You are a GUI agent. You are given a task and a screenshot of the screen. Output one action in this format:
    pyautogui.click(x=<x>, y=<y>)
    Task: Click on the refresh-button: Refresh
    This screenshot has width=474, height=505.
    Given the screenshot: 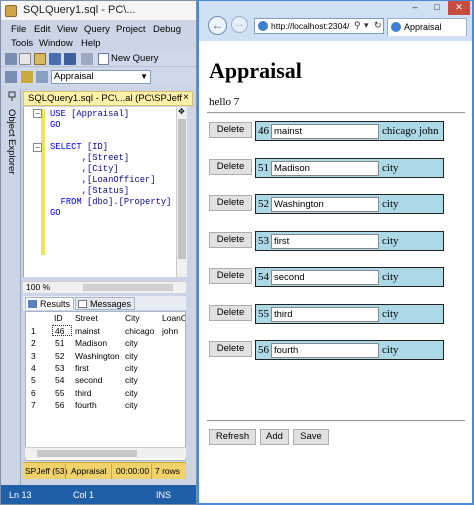 What is the action you would take?
    pyautogui.click(x=232, y=437)
    